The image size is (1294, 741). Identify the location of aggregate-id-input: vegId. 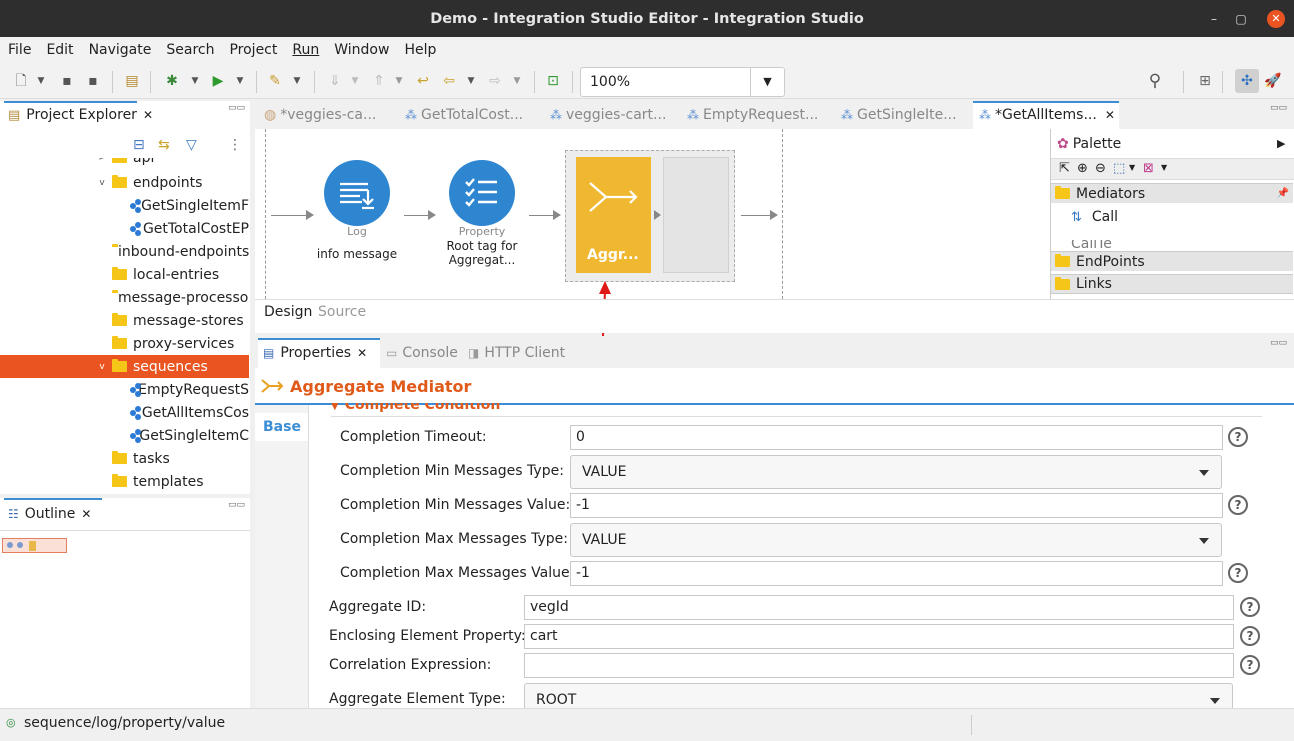
(879, 607).